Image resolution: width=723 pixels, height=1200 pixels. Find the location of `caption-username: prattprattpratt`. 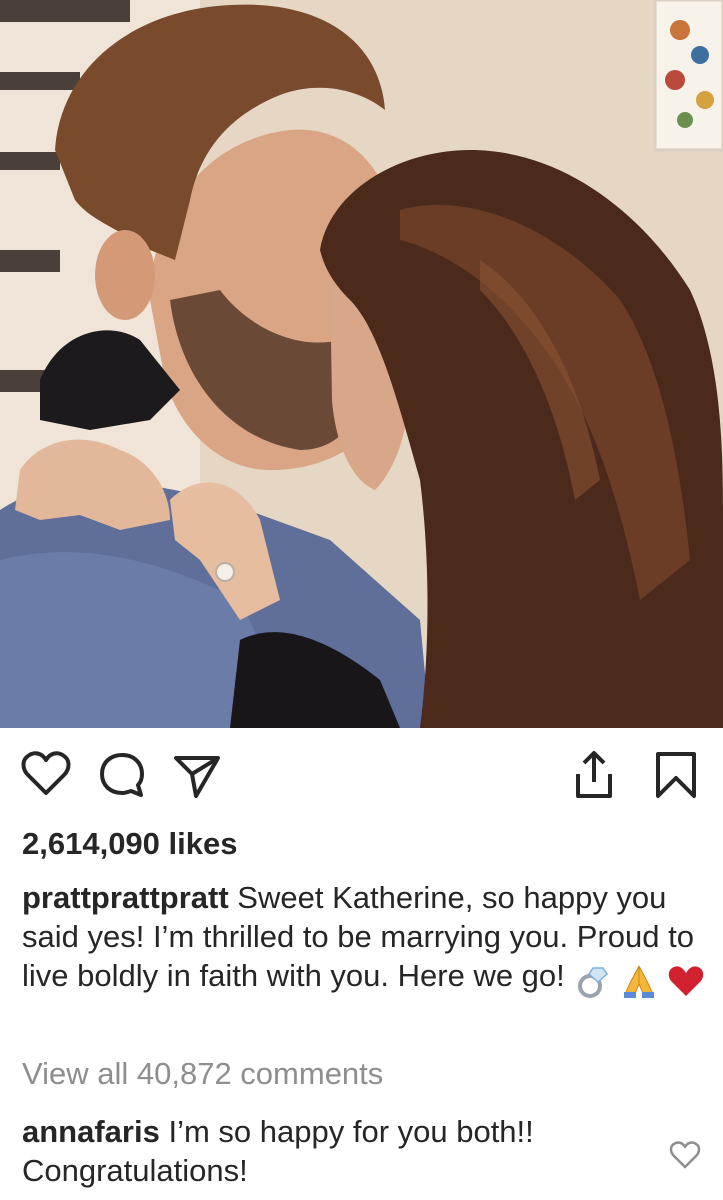

caption-username: prattprattpratt is located at coordinates (125, 897).